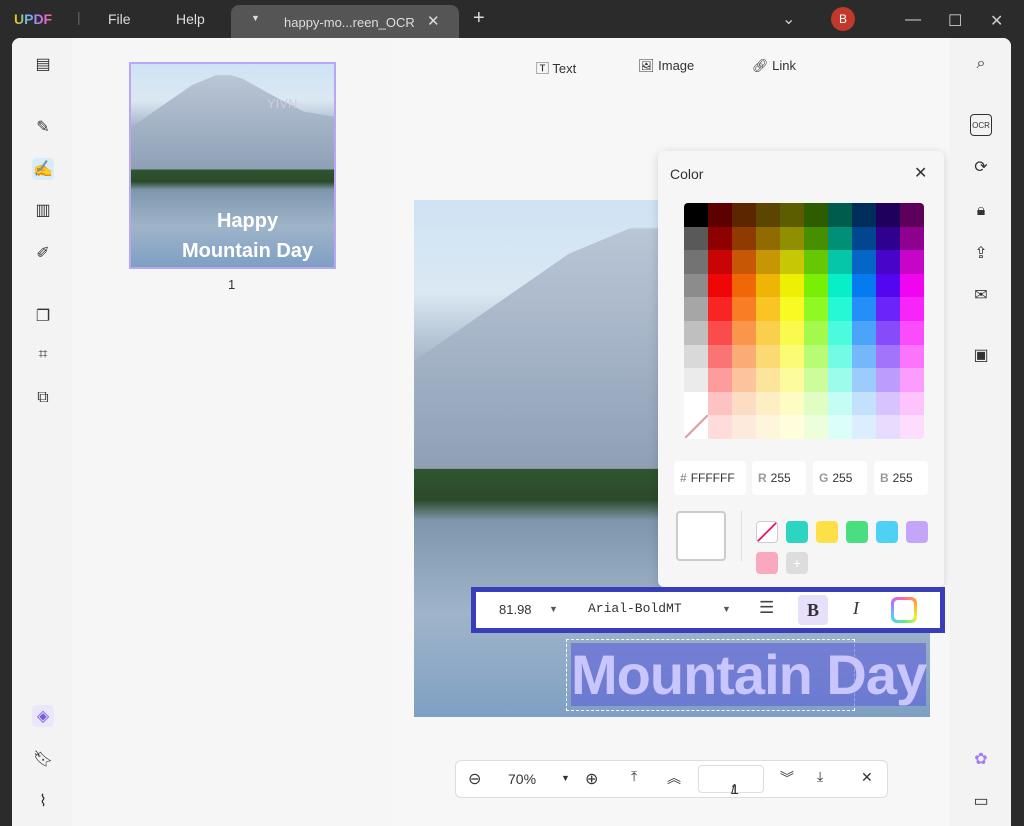  I want to click on protect-icon: 🔒︎, so click(981, 211).